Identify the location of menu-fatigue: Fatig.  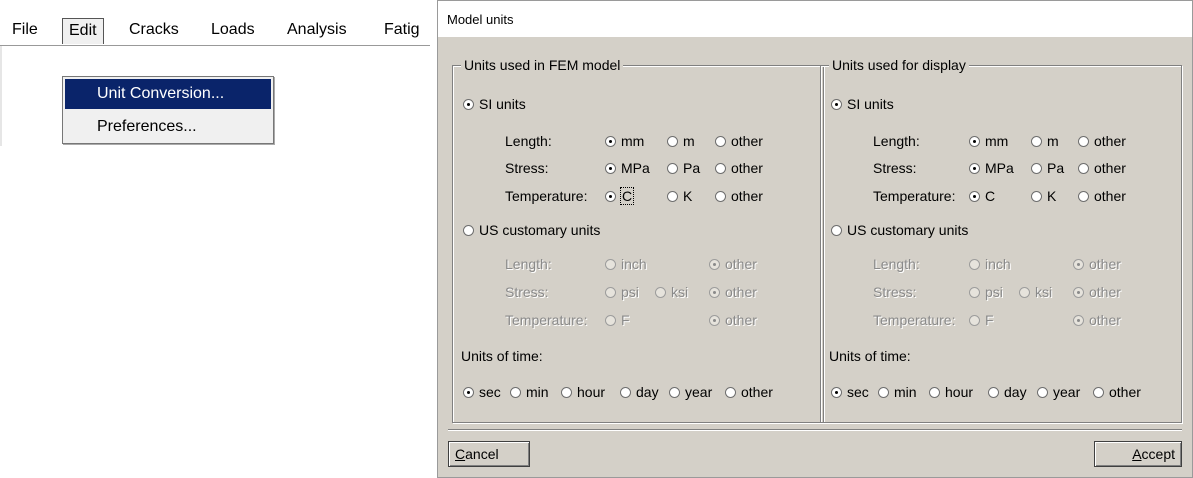
(402, 30).